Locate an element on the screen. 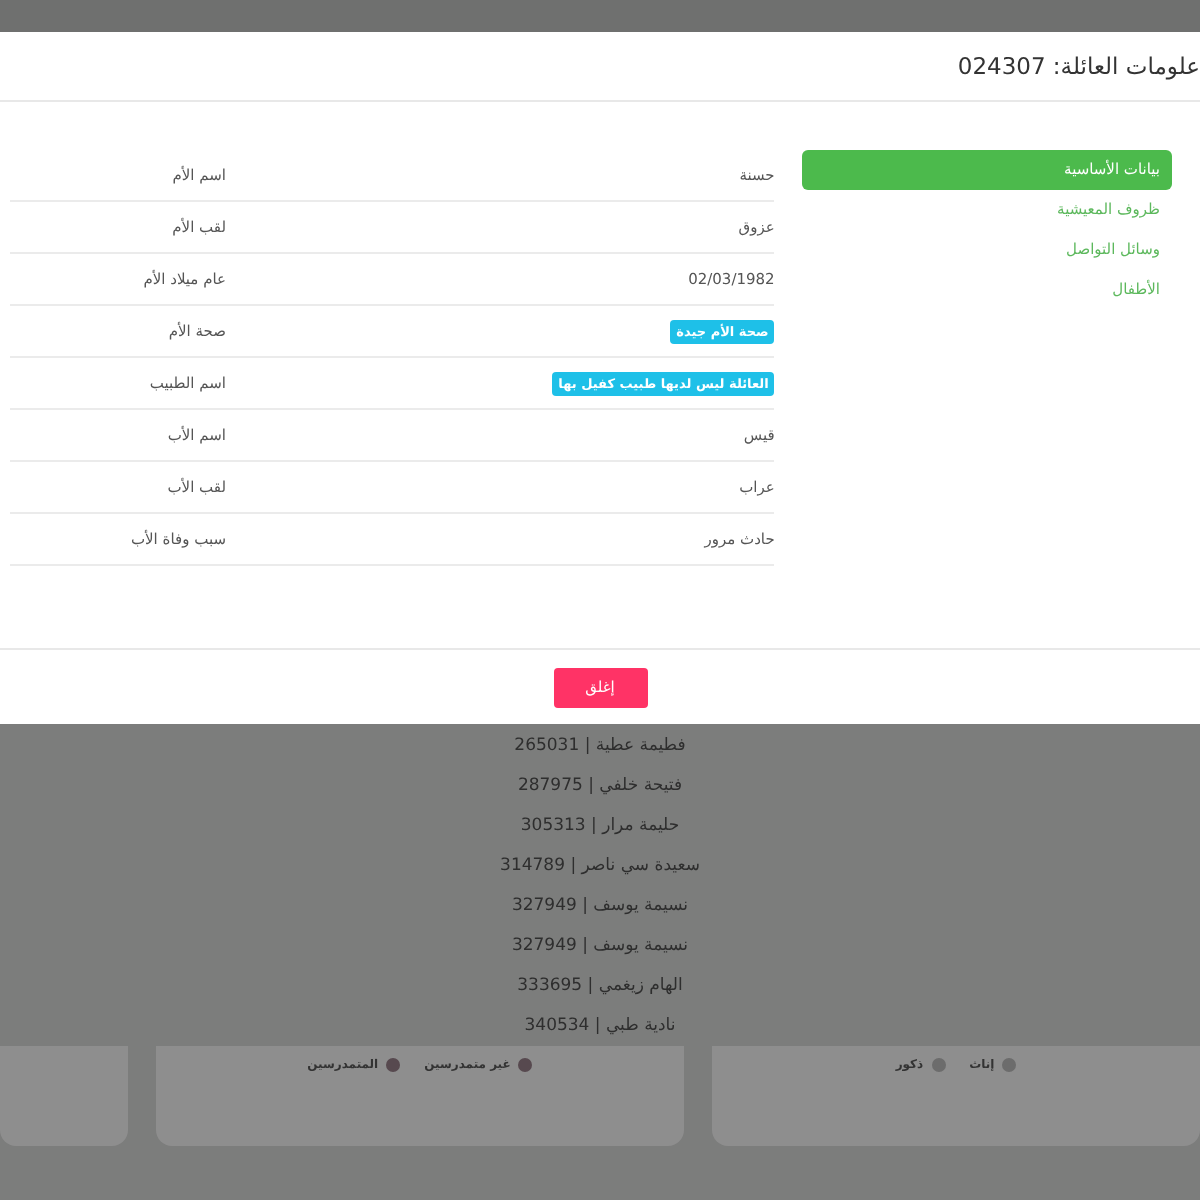  list-item: نادية طبي | 340534 is located at coordinates (600, 1026).